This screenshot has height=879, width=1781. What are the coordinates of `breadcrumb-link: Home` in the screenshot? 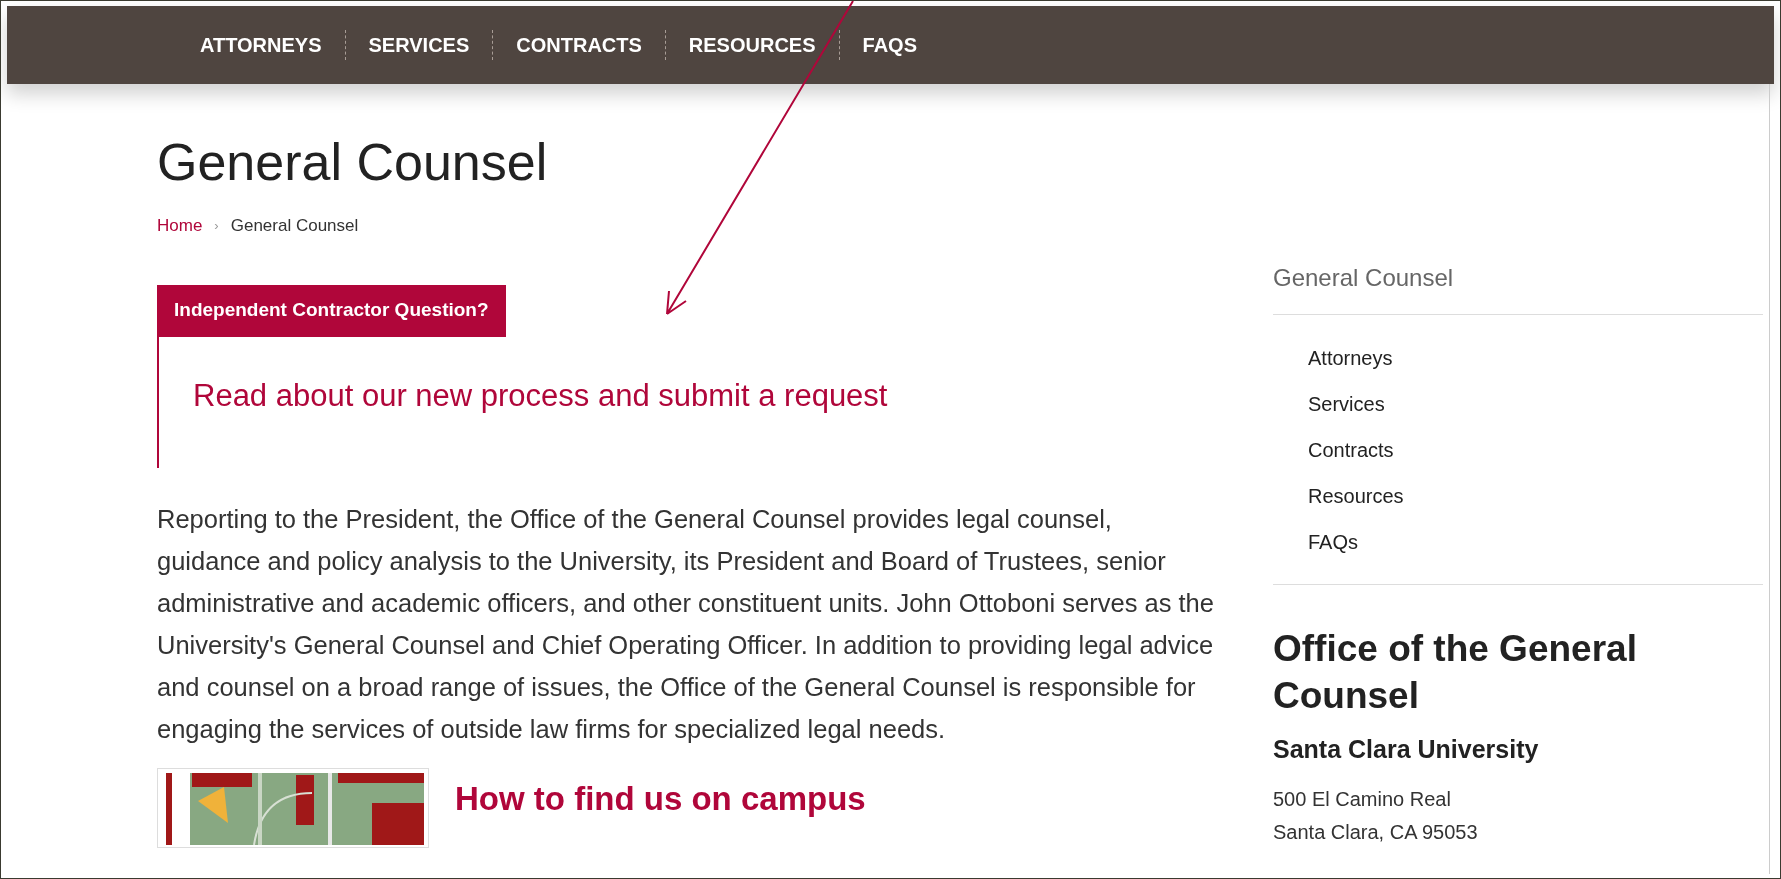 It's located at (180, 226).